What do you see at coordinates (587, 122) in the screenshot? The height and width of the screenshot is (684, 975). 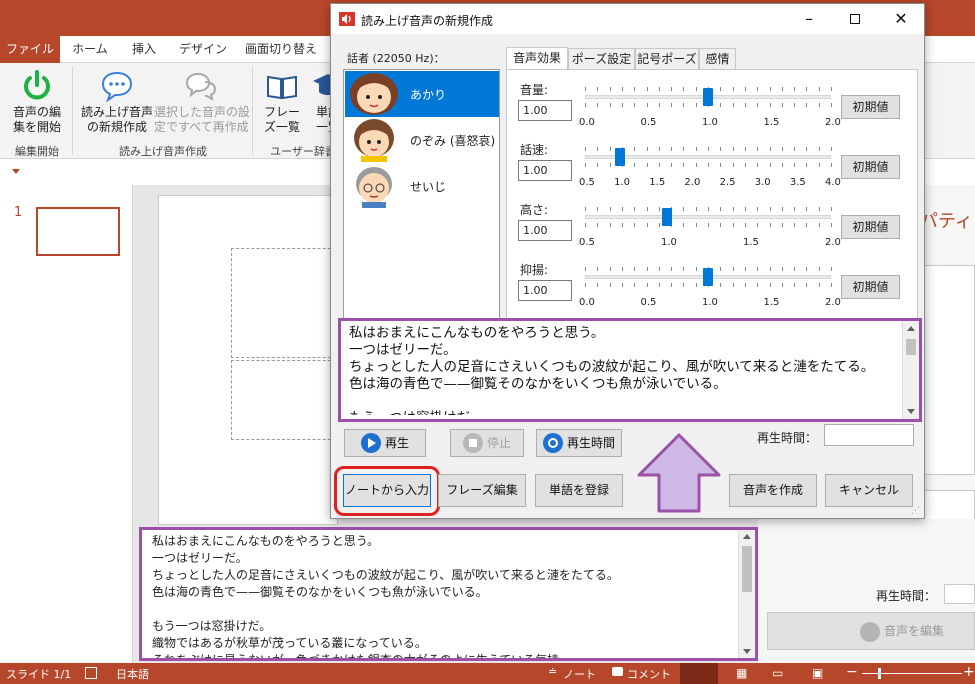 I see `slider-tick-label: 0.0` at bounding box center [587, 122].